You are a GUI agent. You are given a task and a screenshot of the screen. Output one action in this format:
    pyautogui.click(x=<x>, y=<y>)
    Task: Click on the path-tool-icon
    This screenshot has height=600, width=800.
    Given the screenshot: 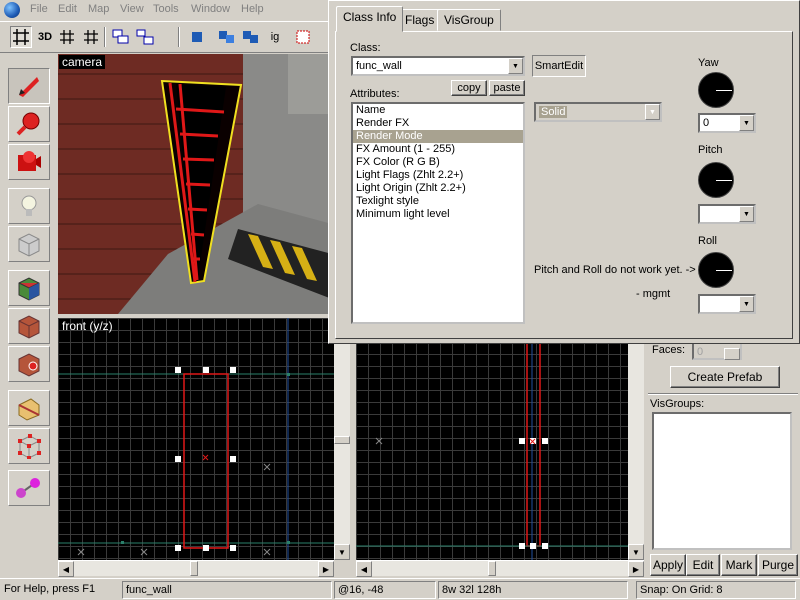 What is the action you would take?
    pyautogui.click(x=29, y=488)
    